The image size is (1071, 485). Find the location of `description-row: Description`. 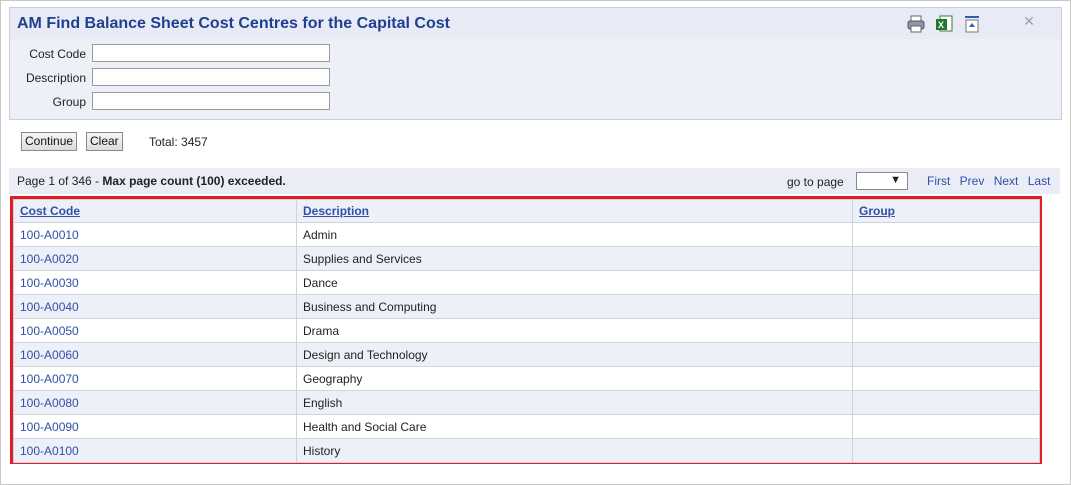

description-row: Description is located at coordinates (180, 78).